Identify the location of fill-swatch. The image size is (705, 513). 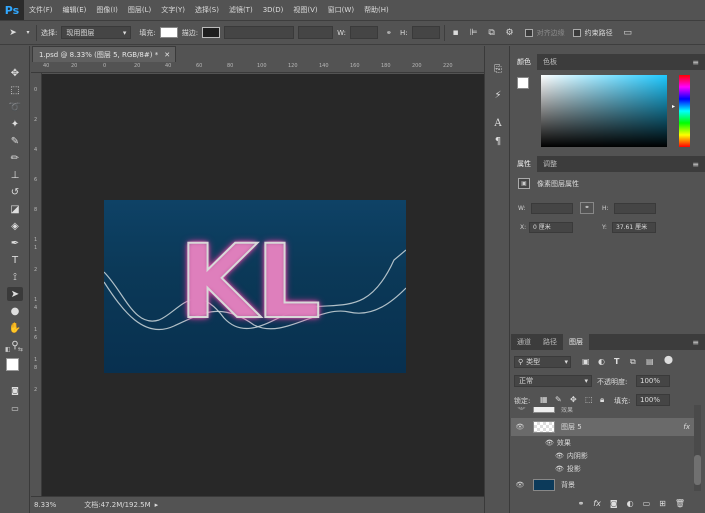
(168, 32).